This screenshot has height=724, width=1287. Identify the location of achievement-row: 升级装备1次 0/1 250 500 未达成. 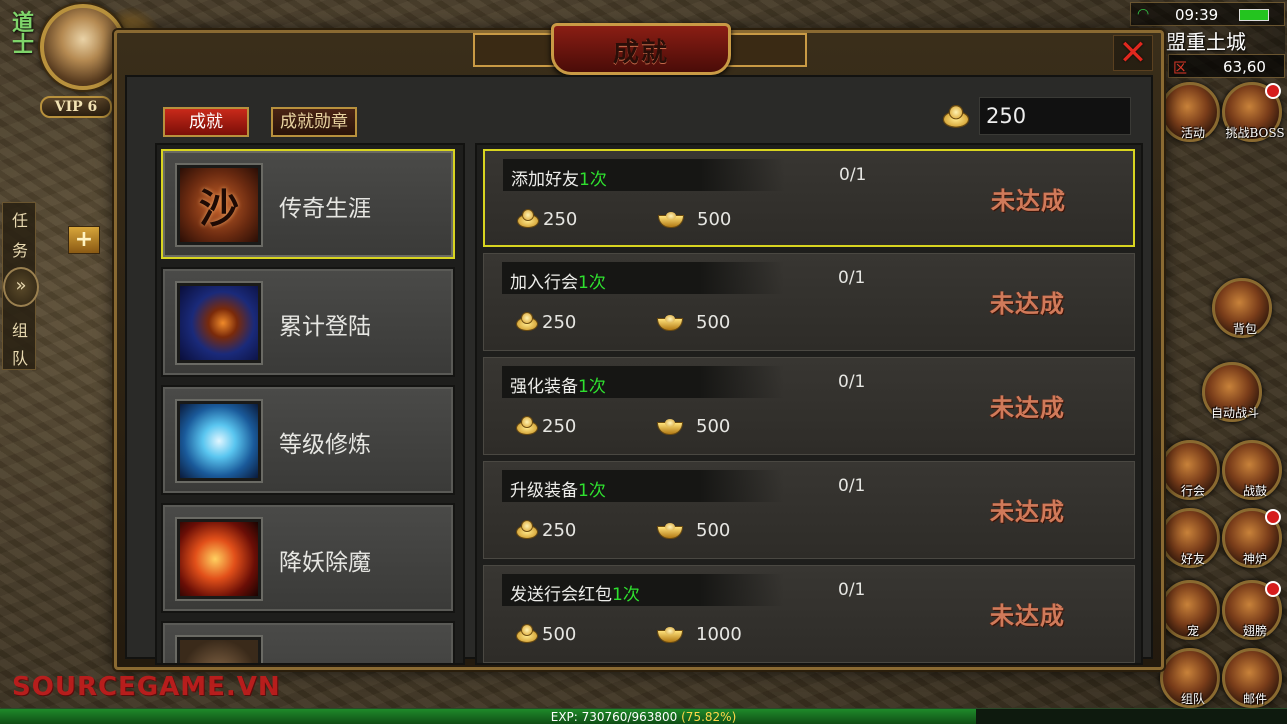
(809, 510).